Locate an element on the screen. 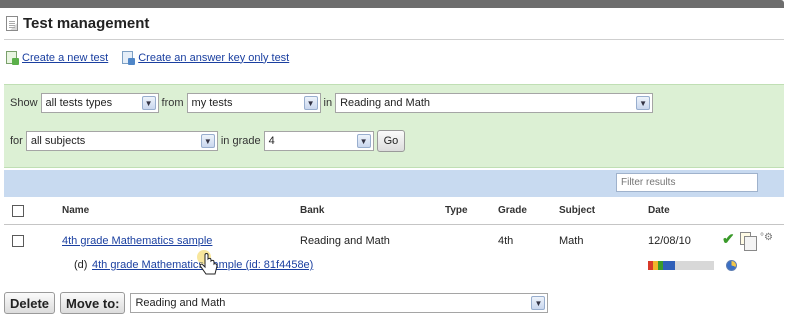 The width and height of the screenshot is (791, 314). bank-value: Reading and Math is located at coordinates (385, 103).